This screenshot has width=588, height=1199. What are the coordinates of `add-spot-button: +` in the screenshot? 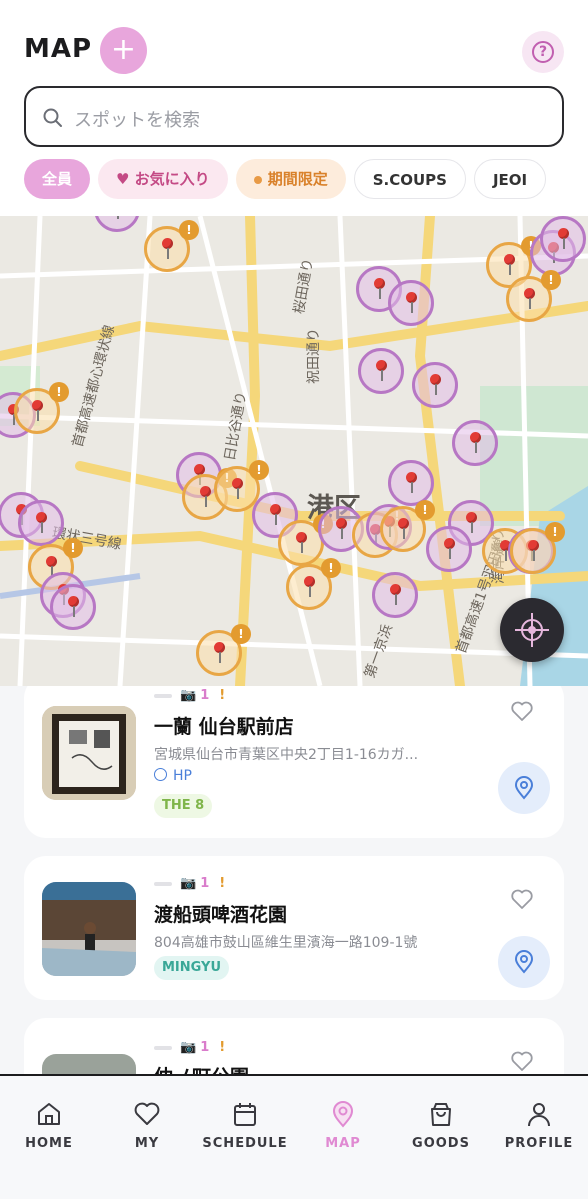 It's located at (123, 50).